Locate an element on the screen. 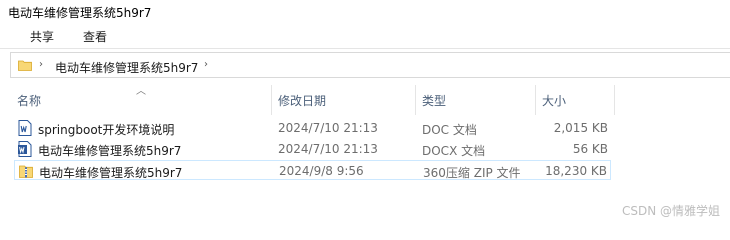 The image size is (730, 240). column-header-type: 类型 is located at coordinates (434, 100).